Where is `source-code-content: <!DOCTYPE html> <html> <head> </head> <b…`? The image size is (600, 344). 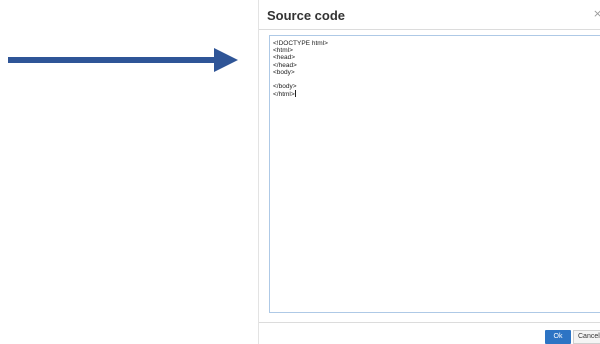
source-code-content: <!DOCTYPE html> <html> <head> </head> <b… is located at coordinates (435, 67).